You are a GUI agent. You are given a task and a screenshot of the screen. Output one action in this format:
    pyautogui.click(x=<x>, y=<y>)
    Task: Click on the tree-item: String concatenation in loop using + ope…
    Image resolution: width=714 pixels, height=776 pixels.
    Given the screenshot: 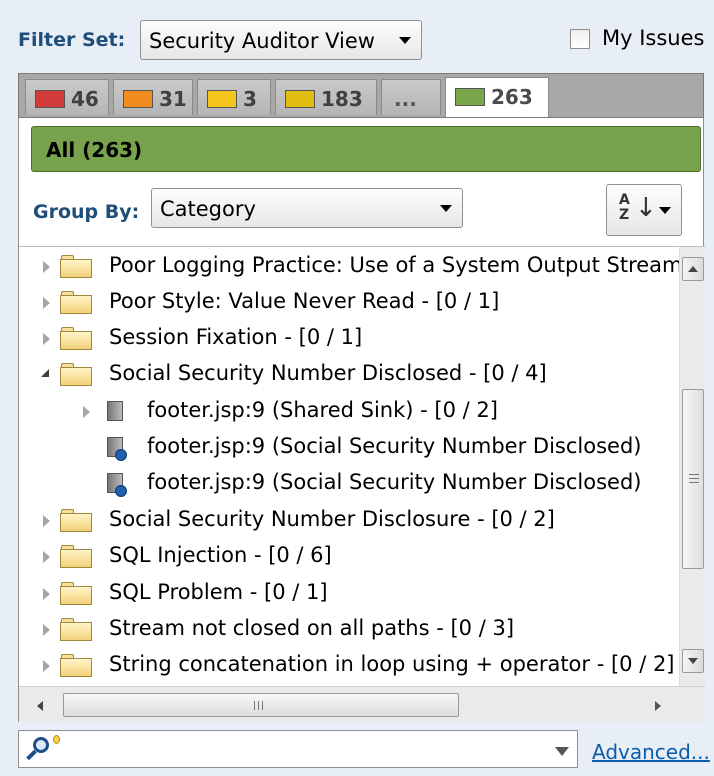 What is the action you would take?
    pyautogui.click(x=349, y=665)
    